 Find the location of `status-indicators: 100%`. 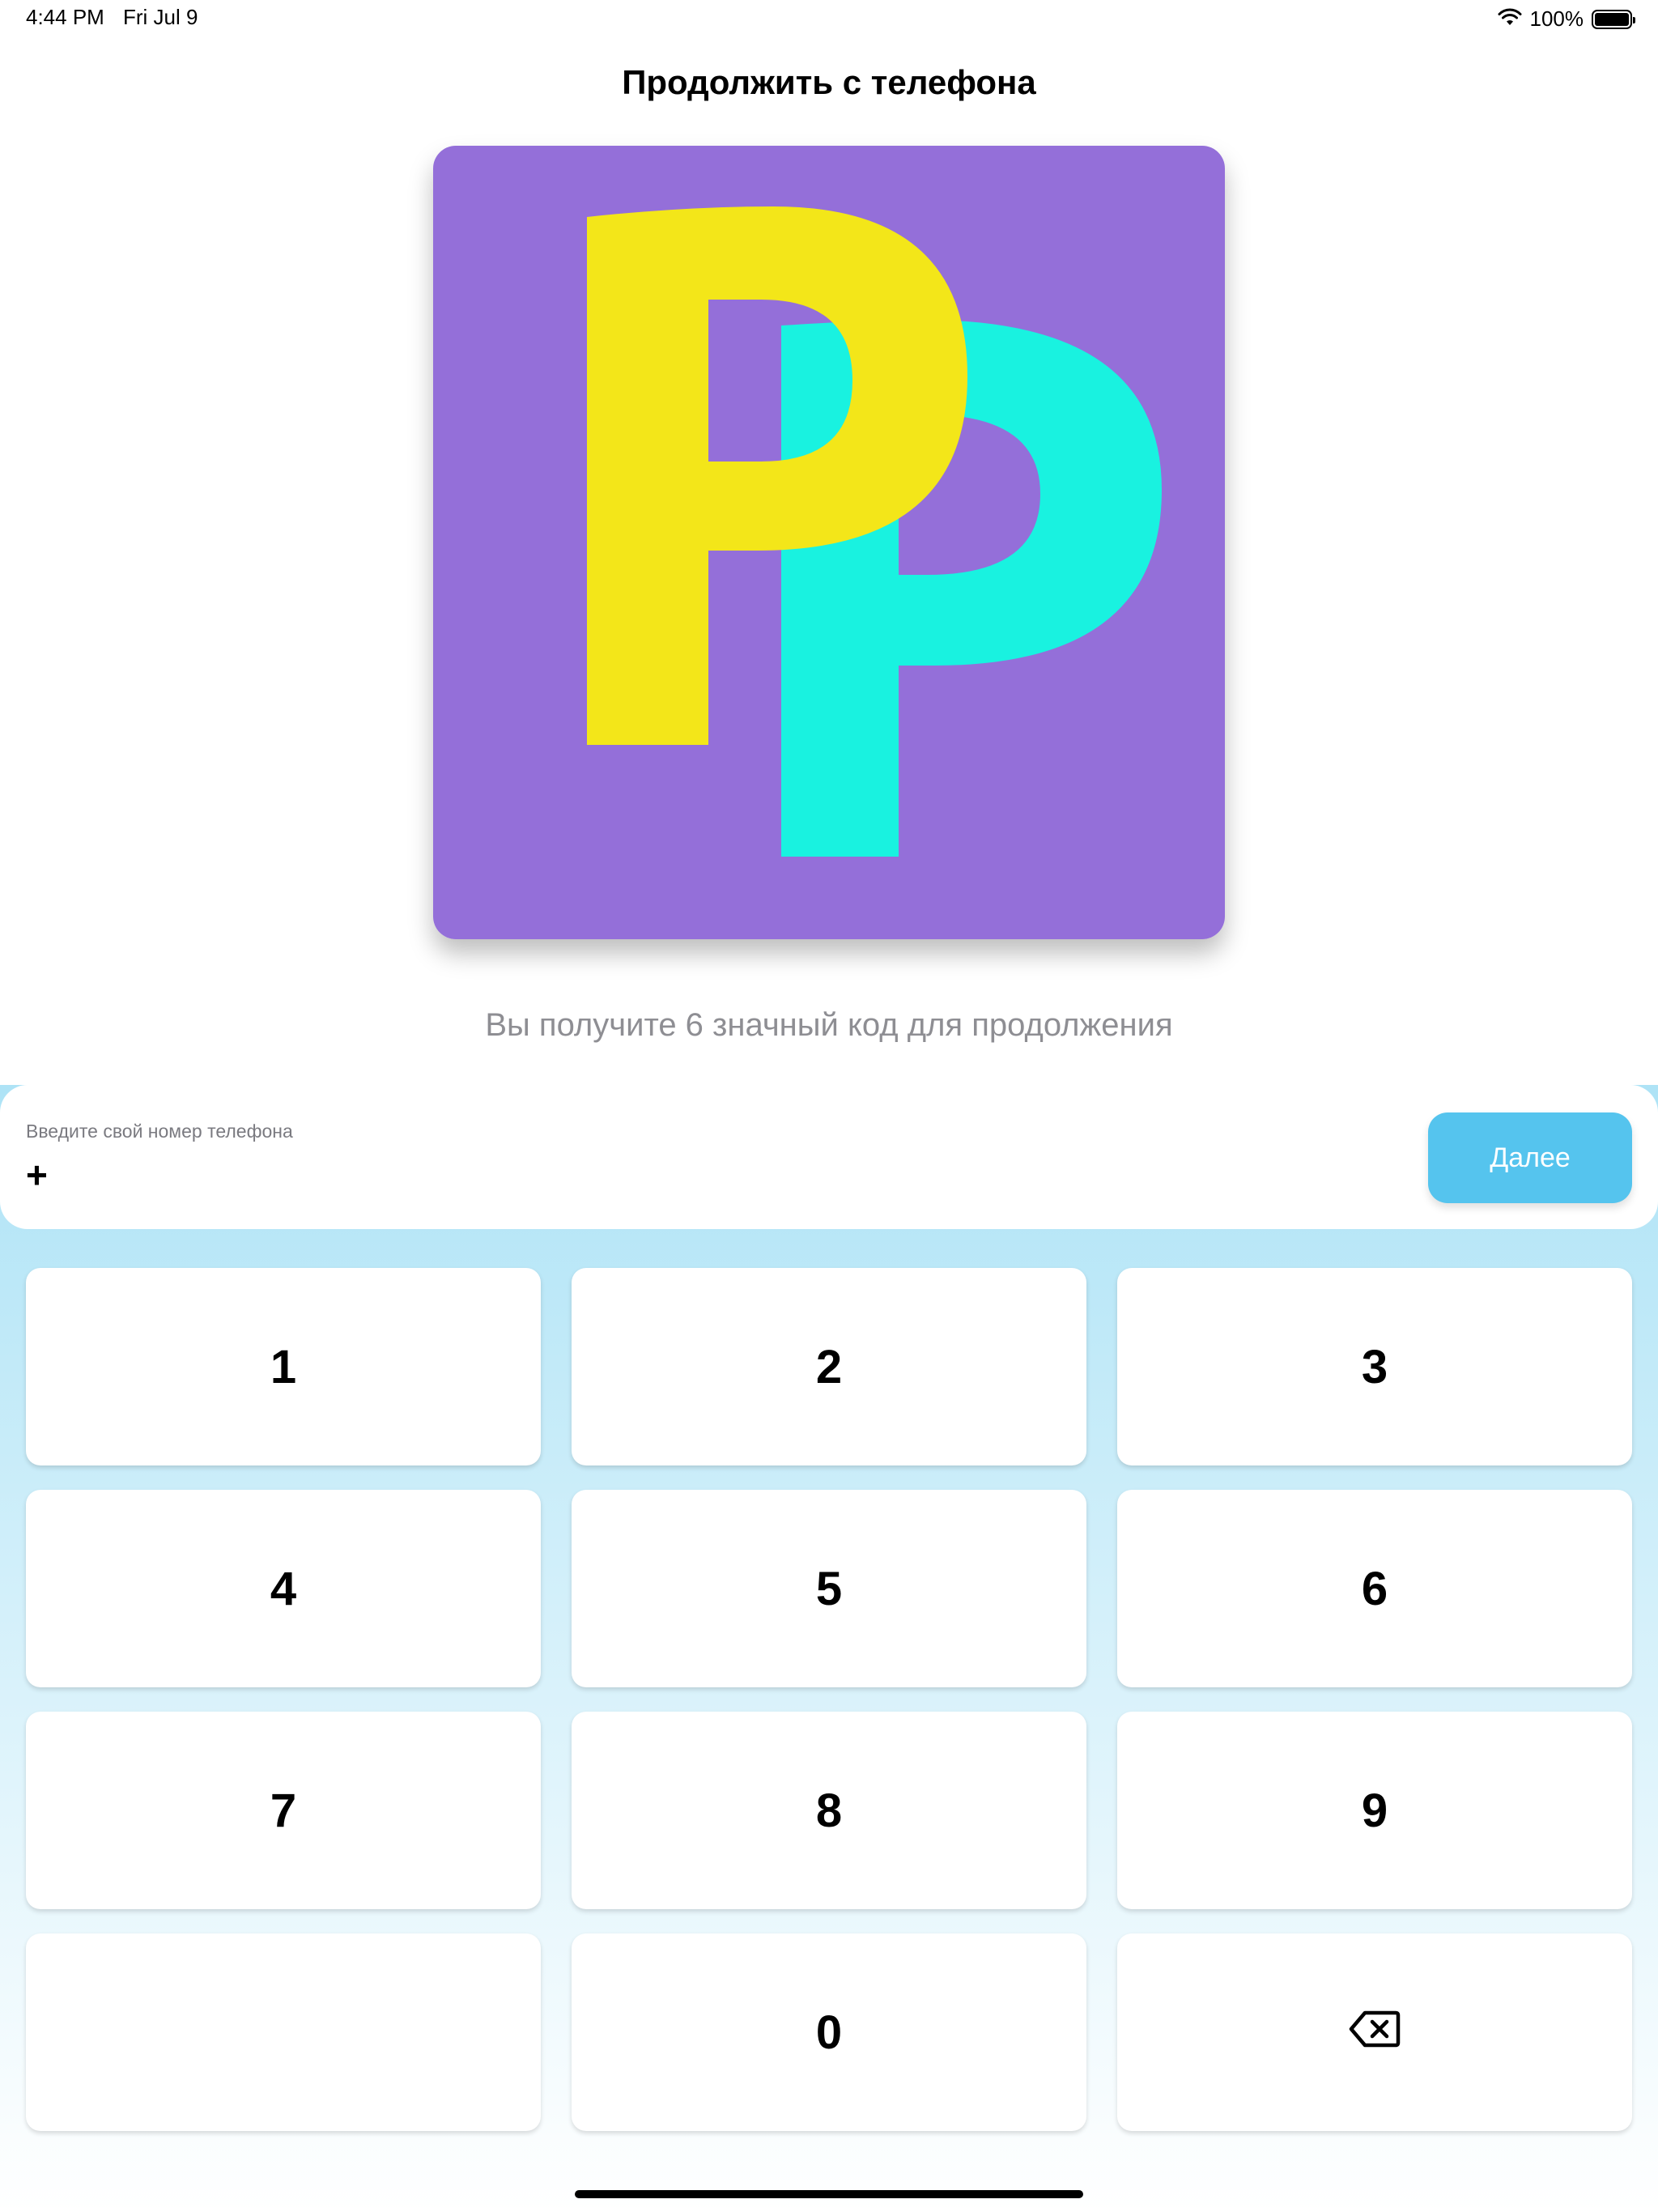

status-indicators: 100% is located at coordinates (1566, 19).